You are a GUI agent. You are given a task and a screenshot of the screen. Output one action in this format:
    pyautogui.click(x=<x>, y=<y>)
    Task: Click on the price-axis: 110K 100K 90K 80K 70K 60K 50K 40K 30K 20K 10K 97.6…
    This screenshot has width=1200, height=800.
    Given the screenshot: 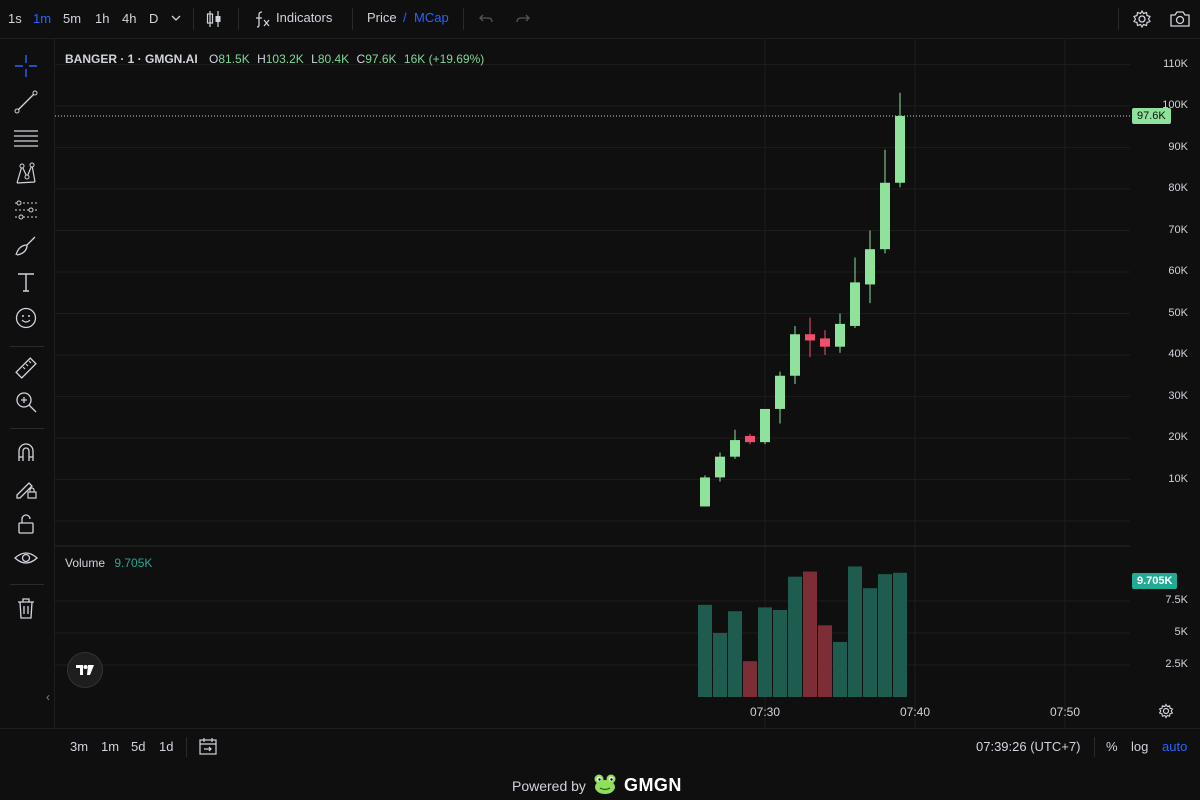 What is the action you would take?
    pyautogui.click(x=1165, y=383)
    